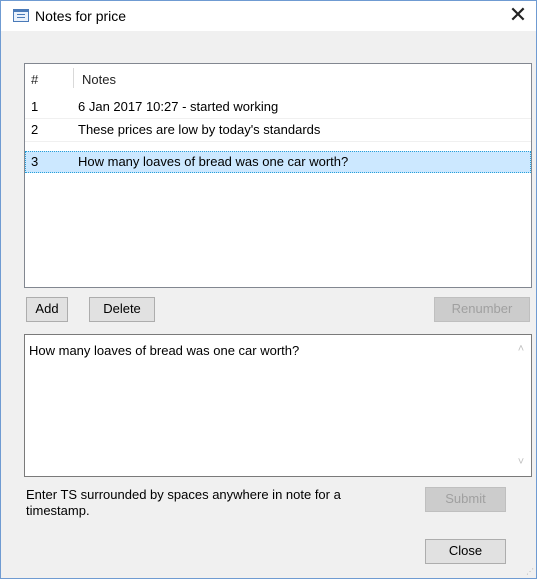 The image size is (537, 579). I want to click on list-item: 1 6 Jan 2017 10:27 - started working, so click(278, 107).